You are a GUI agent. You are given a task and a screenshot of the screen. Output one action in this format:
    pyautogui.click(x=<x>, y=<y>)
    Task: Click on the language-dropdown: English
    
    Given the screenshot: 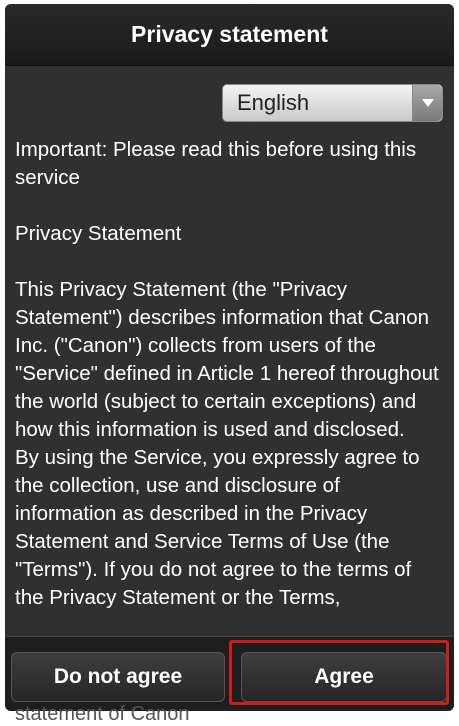 What is the action you would take?
    pyautogui.click(x=332, y=103)
    